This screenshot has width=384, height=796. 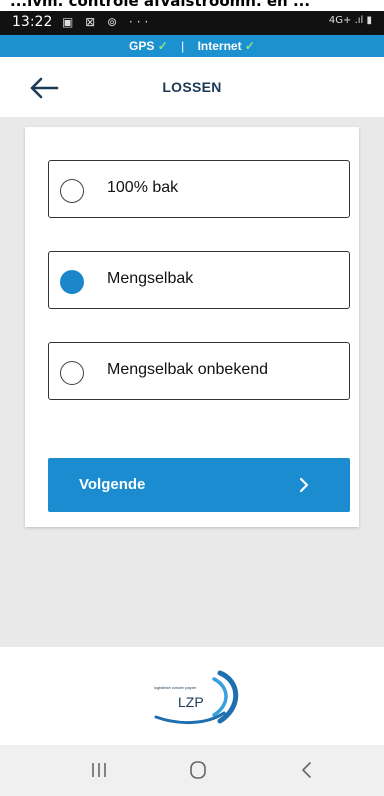 What do you see at coordinates (191, 702) in the screenshot?
I see `logo-text: LZP` at bounding box center [191, 702].